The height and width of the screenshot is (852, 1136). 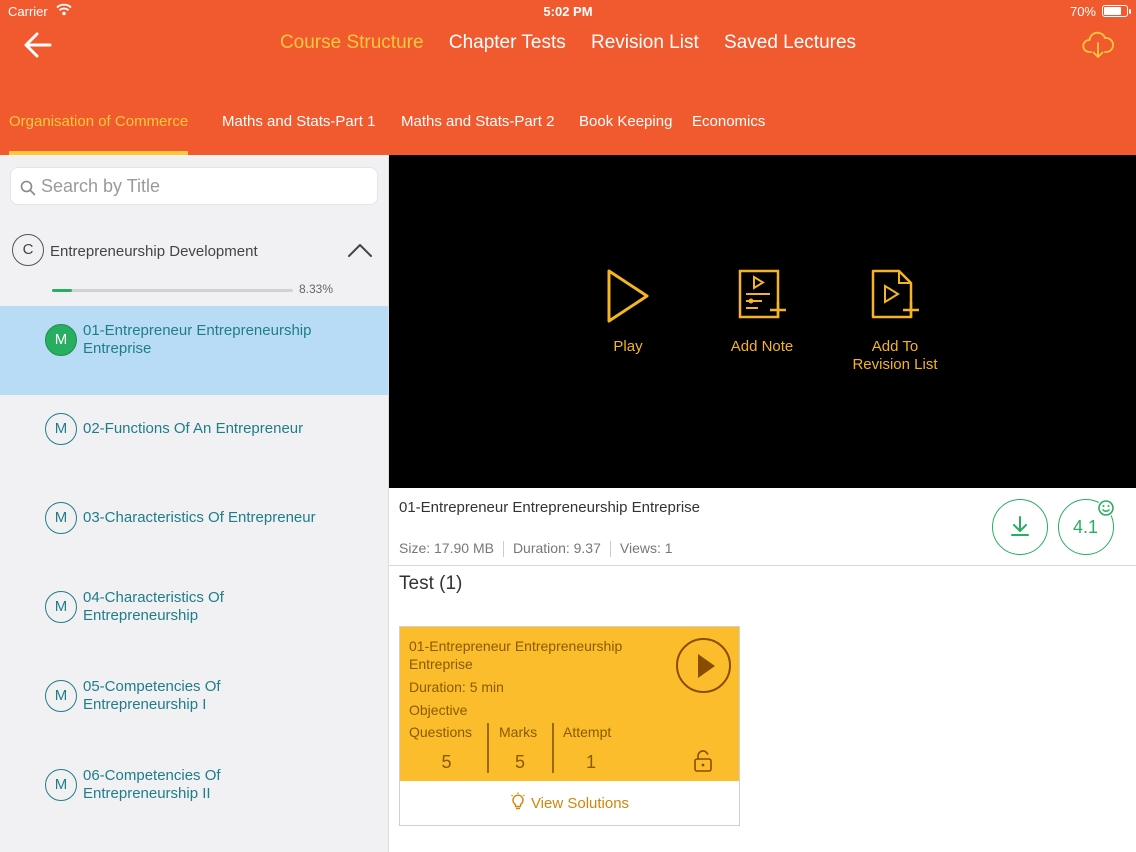 I want to click on nav-course-structure: Course Structure, so click(x=352, y=43).